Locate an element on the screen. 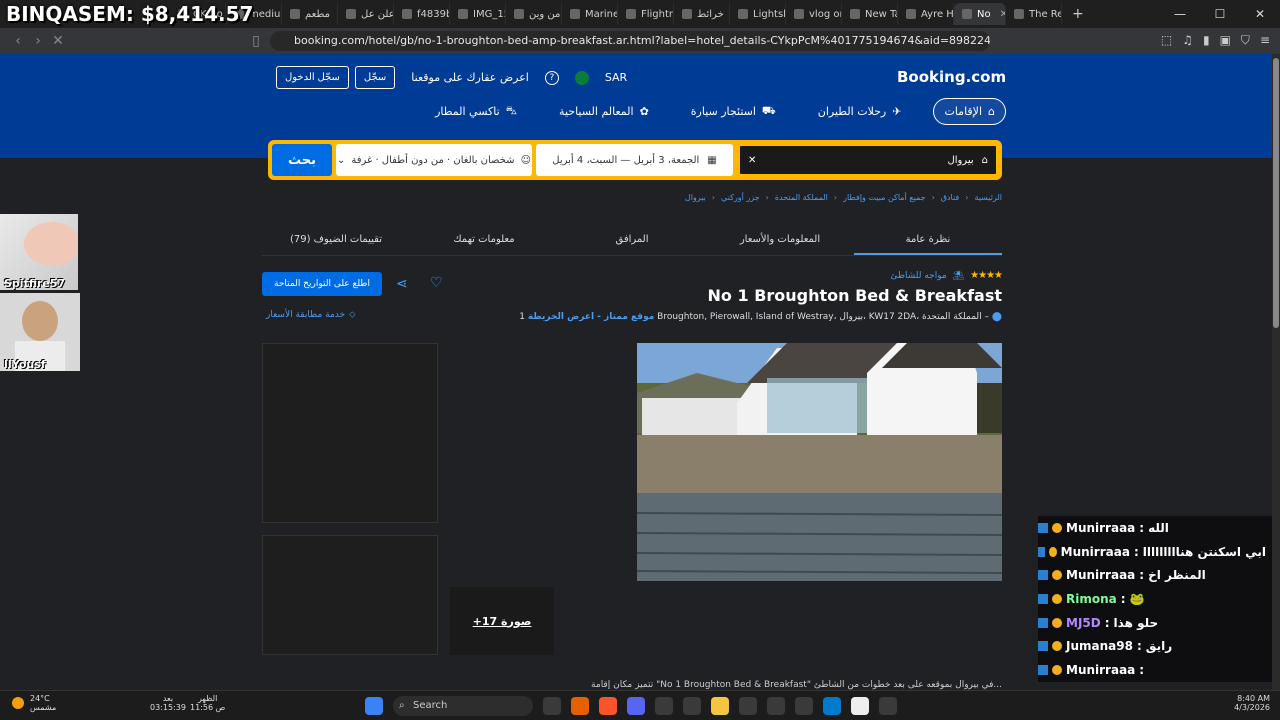 Image resolution: width=1280 pixels, height=720 pixels. browser-tab-label: vlog on is located at coordinates (825, 14).